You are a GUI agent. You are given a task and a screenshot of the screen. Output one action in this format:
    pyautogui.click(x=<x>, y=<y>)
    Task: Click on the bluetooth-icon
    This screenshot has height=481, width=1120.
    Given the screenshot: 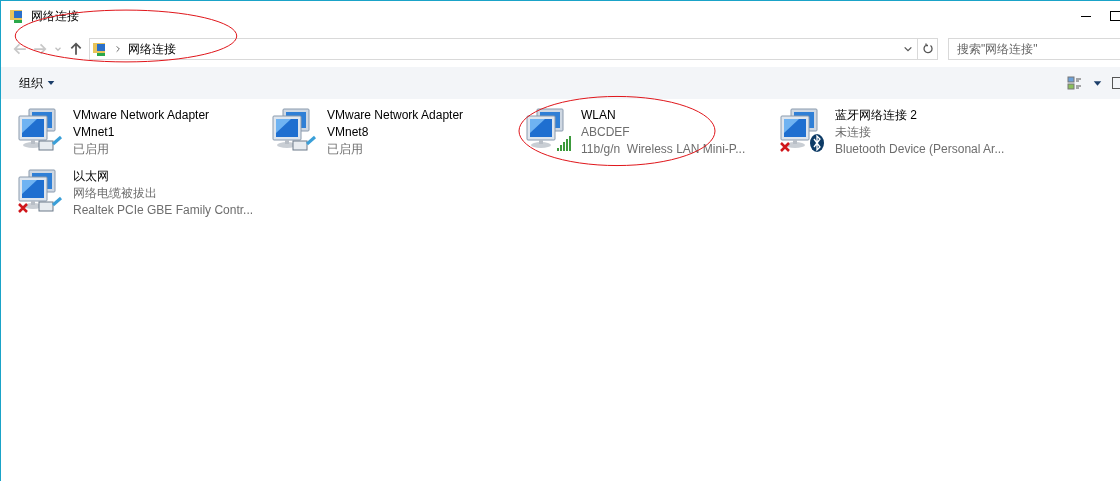 What is the action you would take?
    pyautogui.click(x=817, y=143)
    